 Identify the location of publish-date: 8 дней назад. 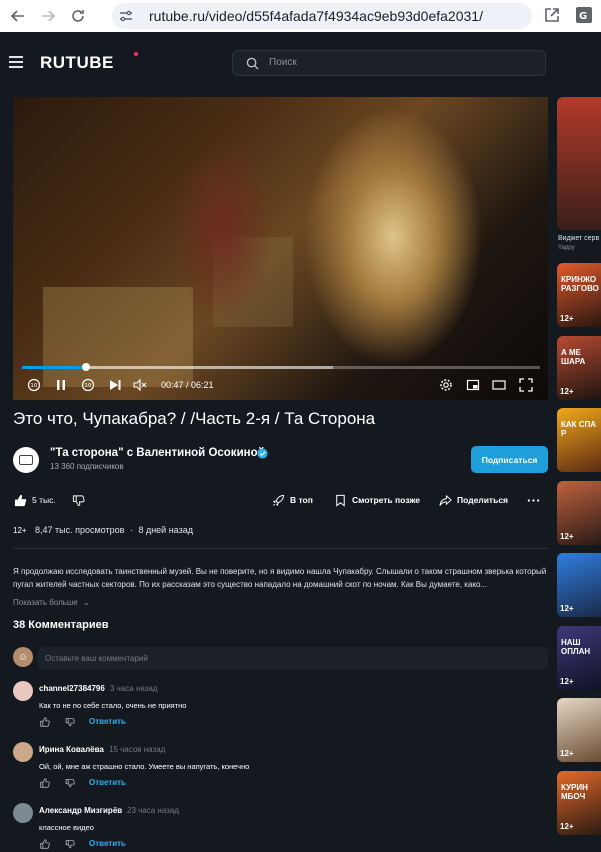
(165, 530).